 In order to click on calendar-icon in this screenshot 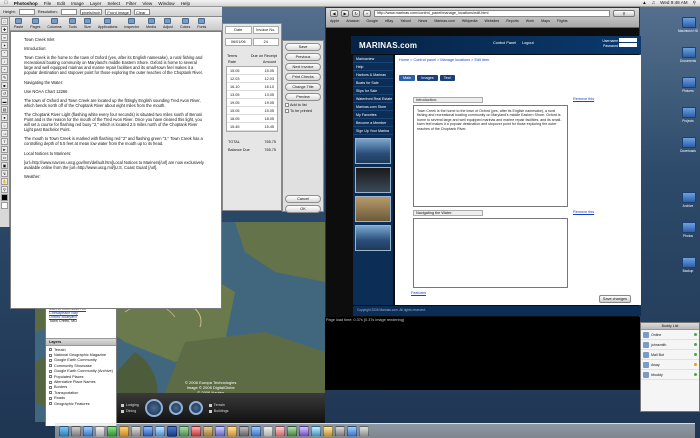, I will do `click(280, 431)`.